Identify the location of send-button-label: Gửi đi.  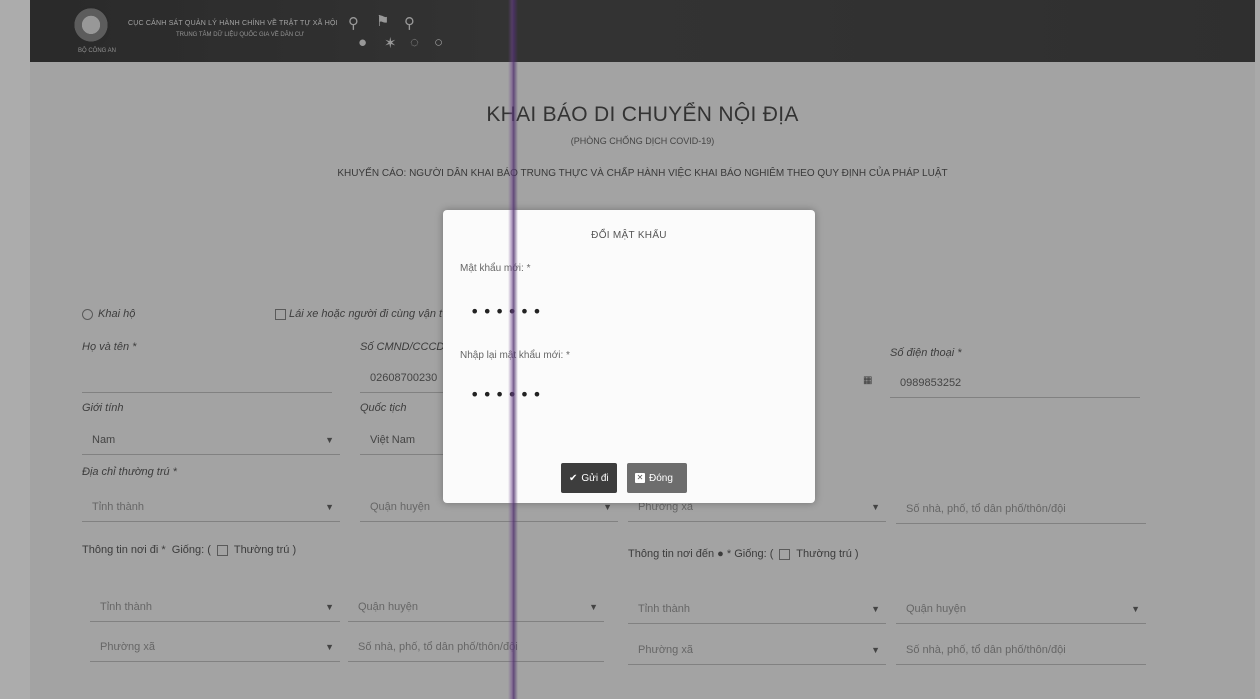
(595, 478).